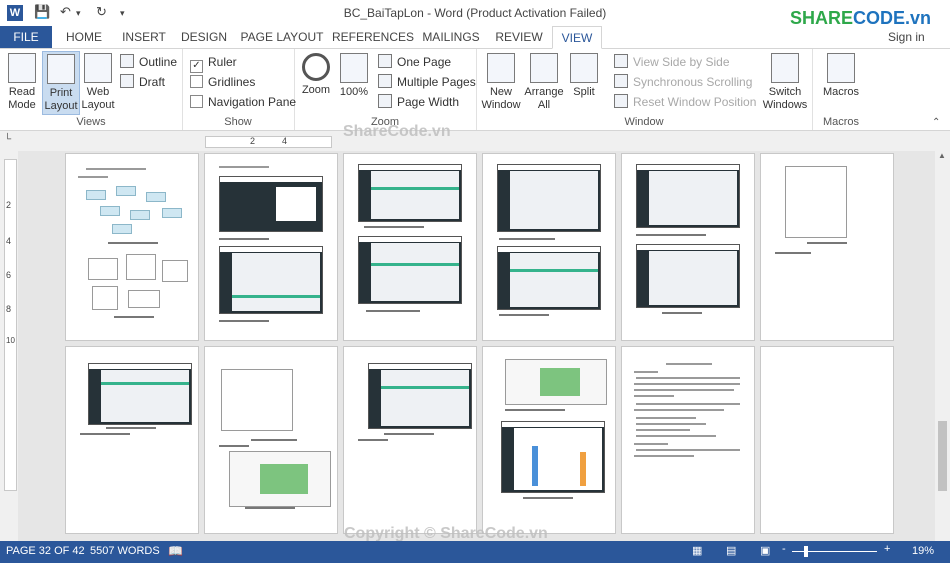 This screenshot has height=563, width=950. I want to click on macros-label: Macros, so click(841, 92).